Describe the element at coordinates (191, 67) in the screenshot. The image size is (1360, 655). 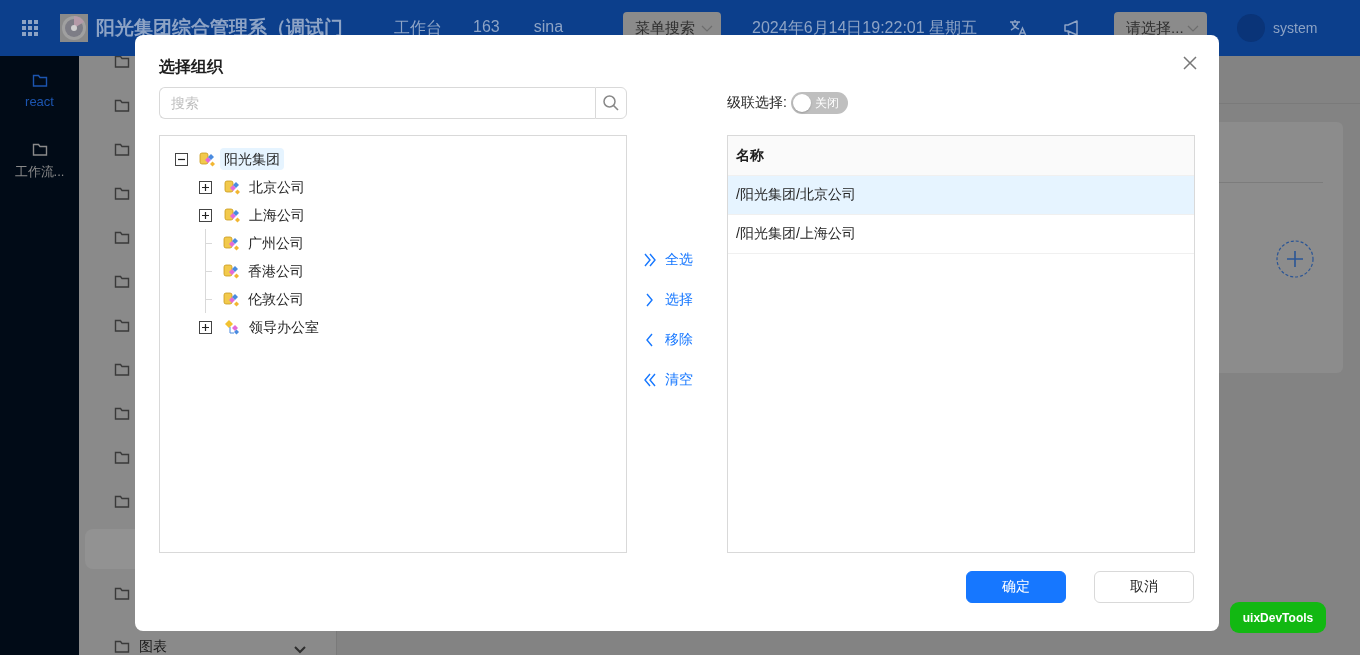
I see `dialog-title: 选择组织` at that location.